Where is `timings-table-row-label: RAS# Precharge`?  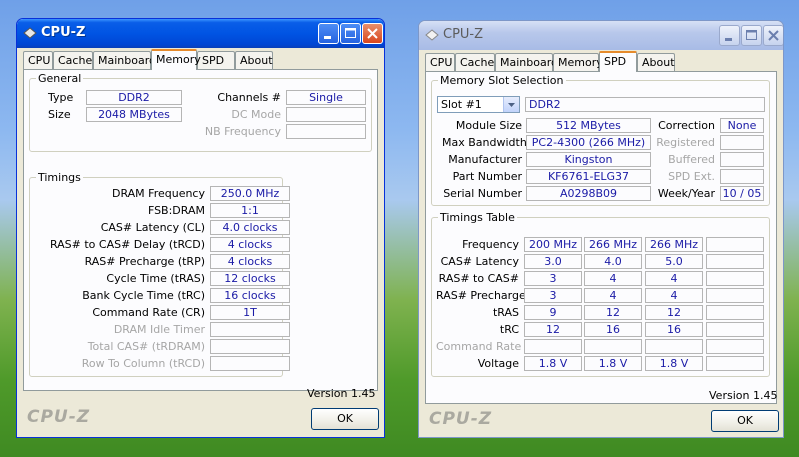
timings-table-row-label: RAS# Precharge is located at coordinates (481, 295).